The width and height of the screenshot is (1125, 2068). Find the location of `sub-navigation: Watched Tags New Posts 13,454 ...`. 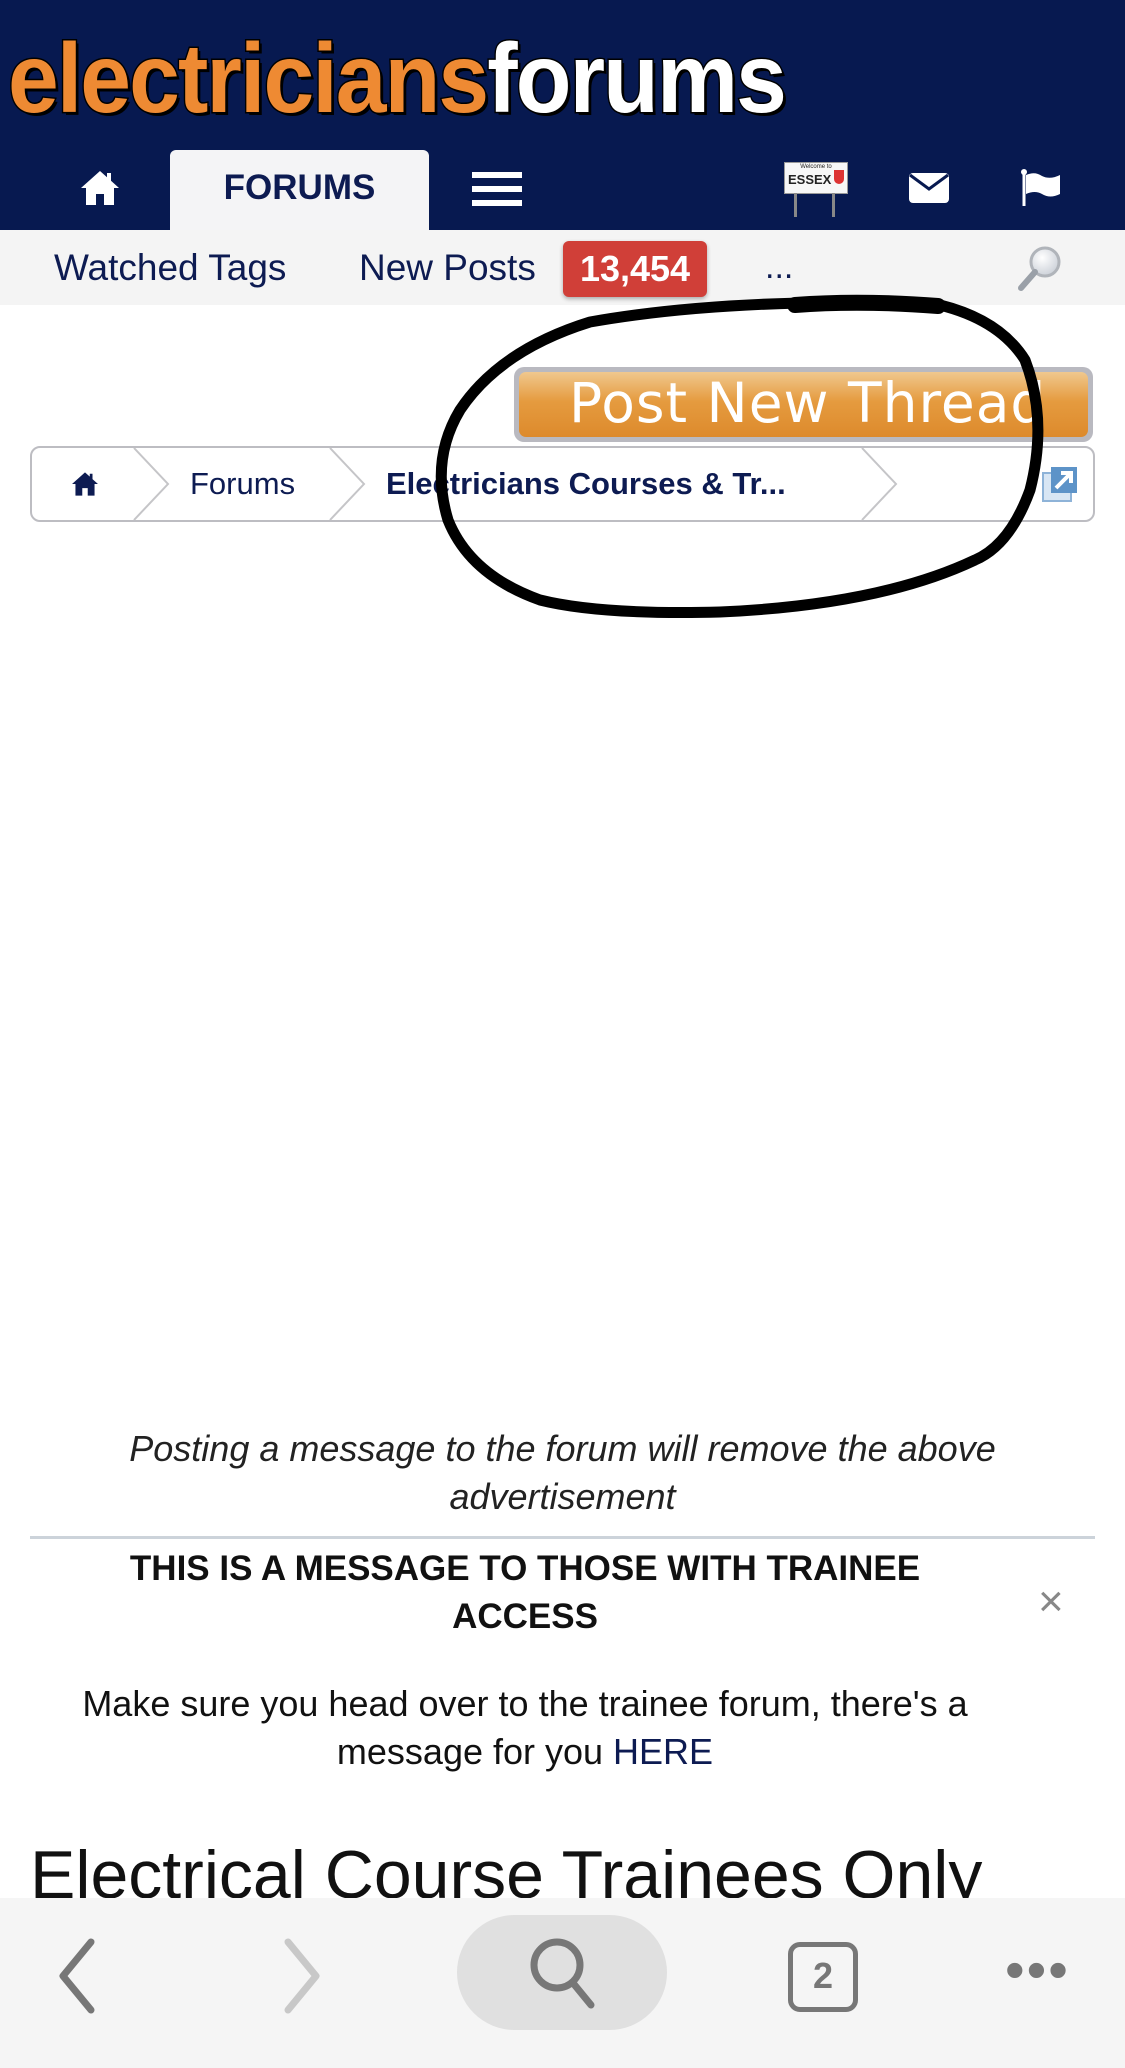

sub-navigation: Watched Tags New Posts 13,454 ... is located at coordinates (562, 267).